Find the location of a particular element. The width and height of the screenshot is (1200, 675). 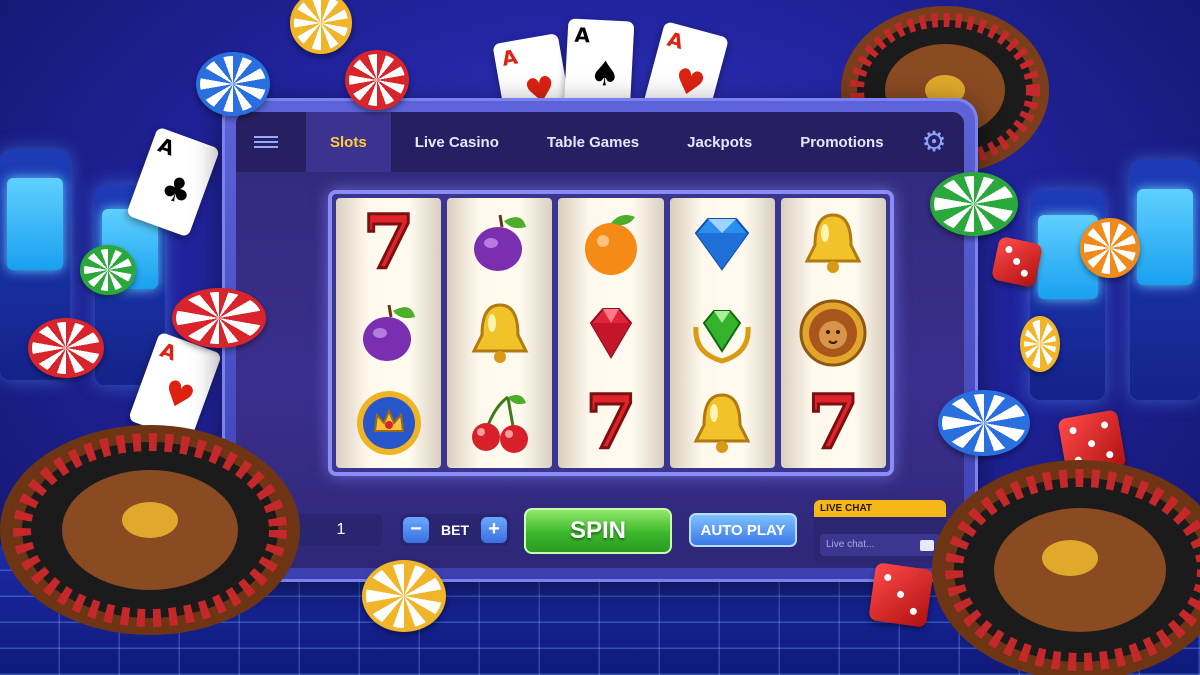

live-chat-header: LIVE CHAT is located at coordinates (880, 508).